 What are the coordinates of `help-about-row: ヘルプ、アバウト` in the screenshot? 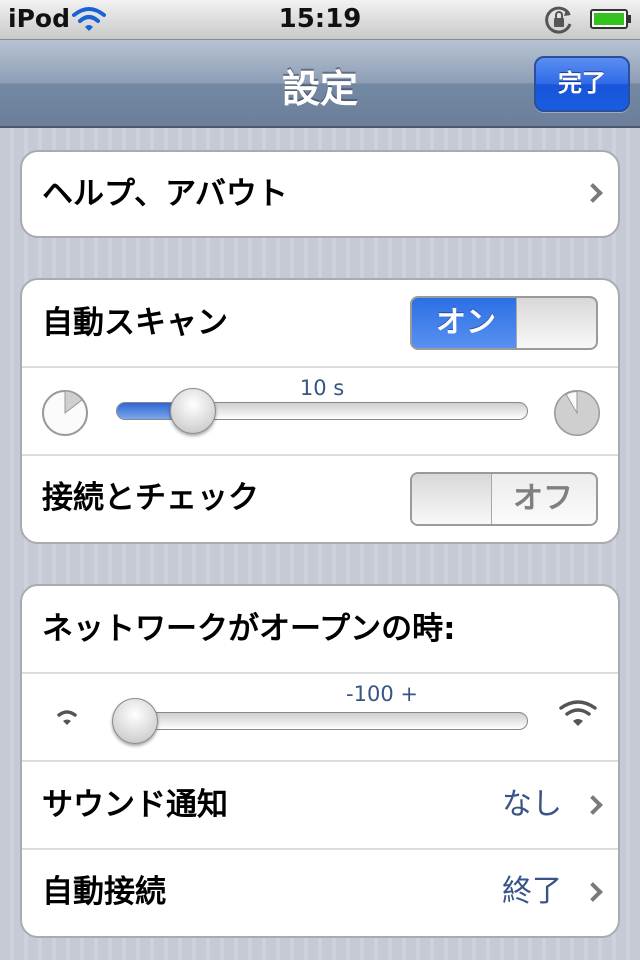 It's located at (320, 194).